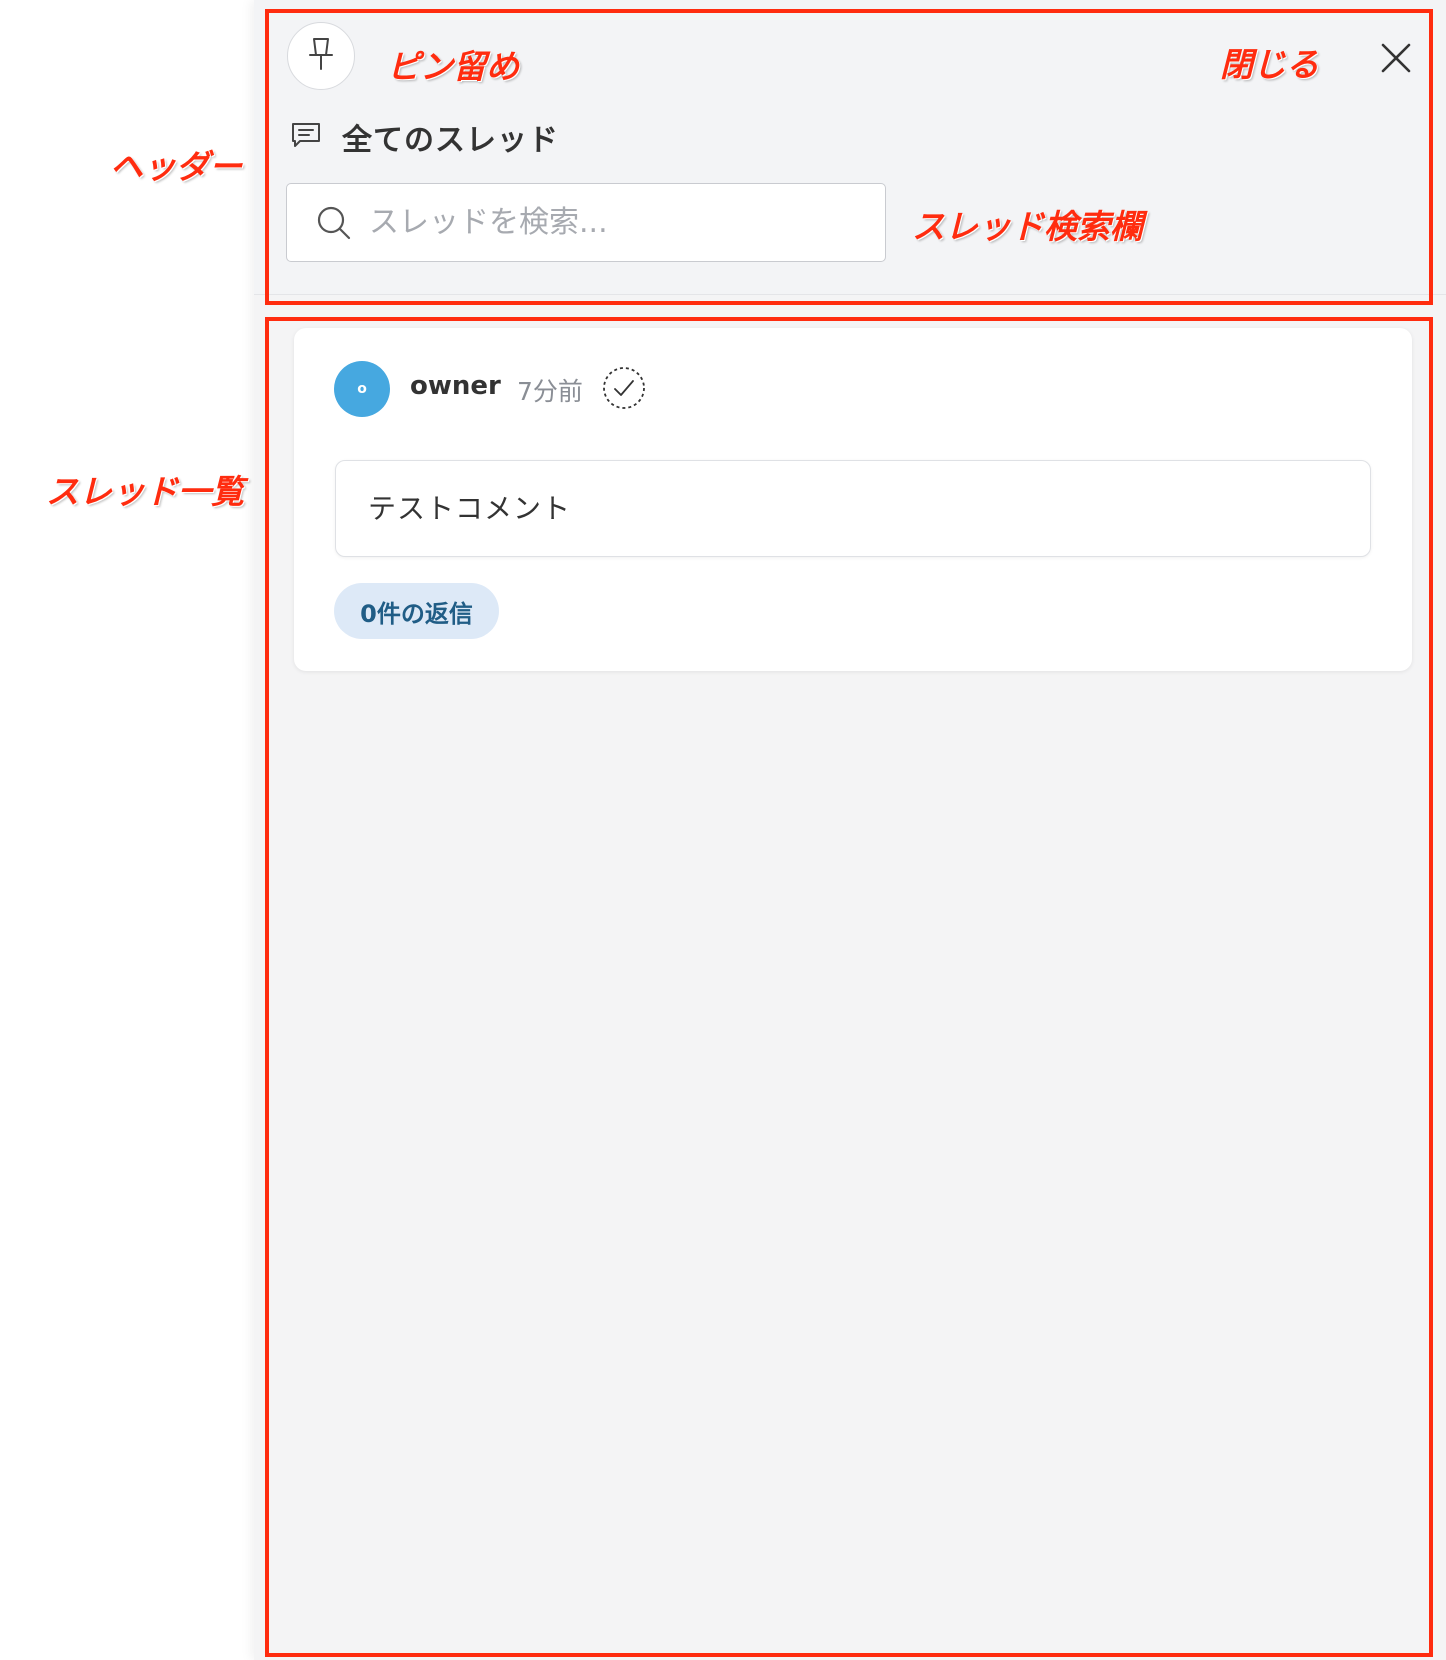  I want to click on annotation-search: スレッド検索欄, so click(1027, 226).